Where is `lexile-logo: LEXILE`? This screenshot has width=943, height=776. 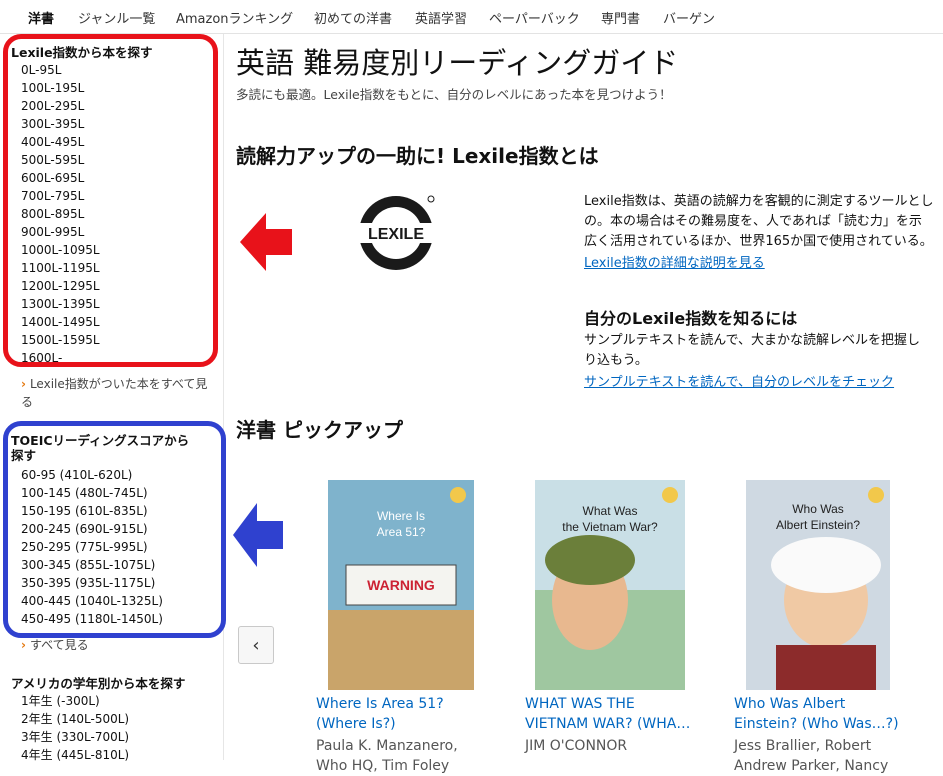
lexile-logo: LEXILE is located at coordinates (396, 232).